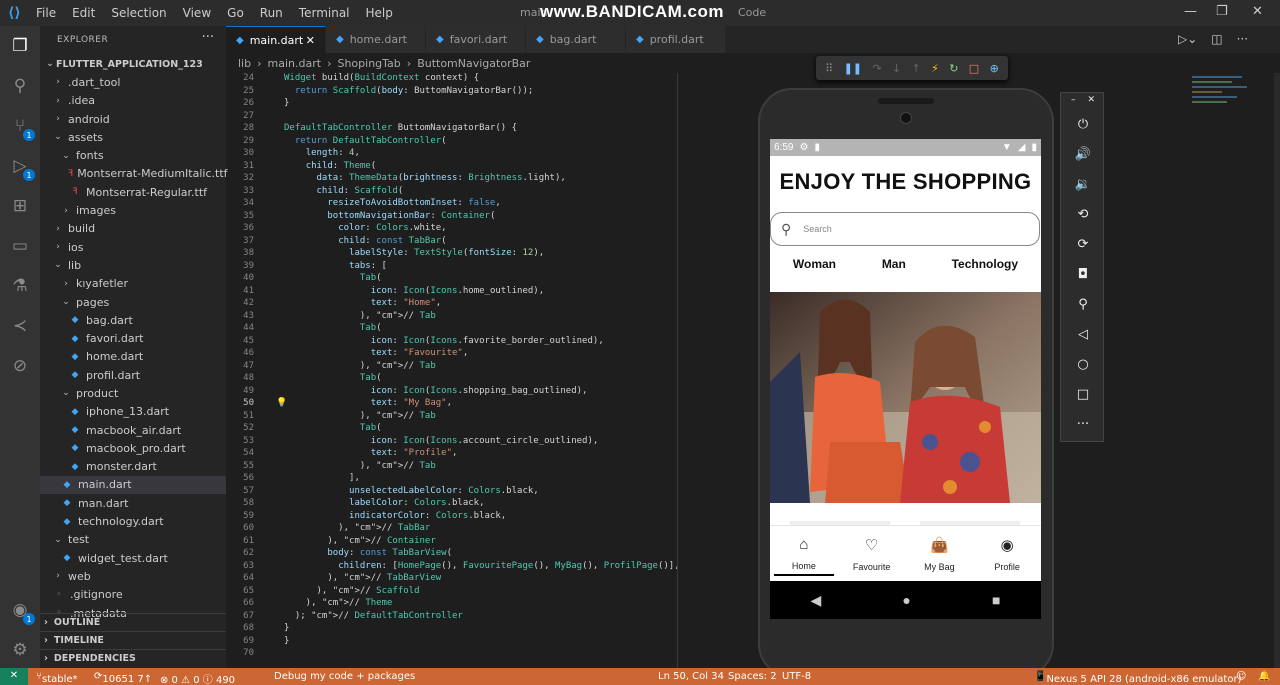 The height and width of the screenshot is (685, 1280). Describe the element at coordinates (974, 68) in the screenshot. I see `stop-icon: □` at that location.